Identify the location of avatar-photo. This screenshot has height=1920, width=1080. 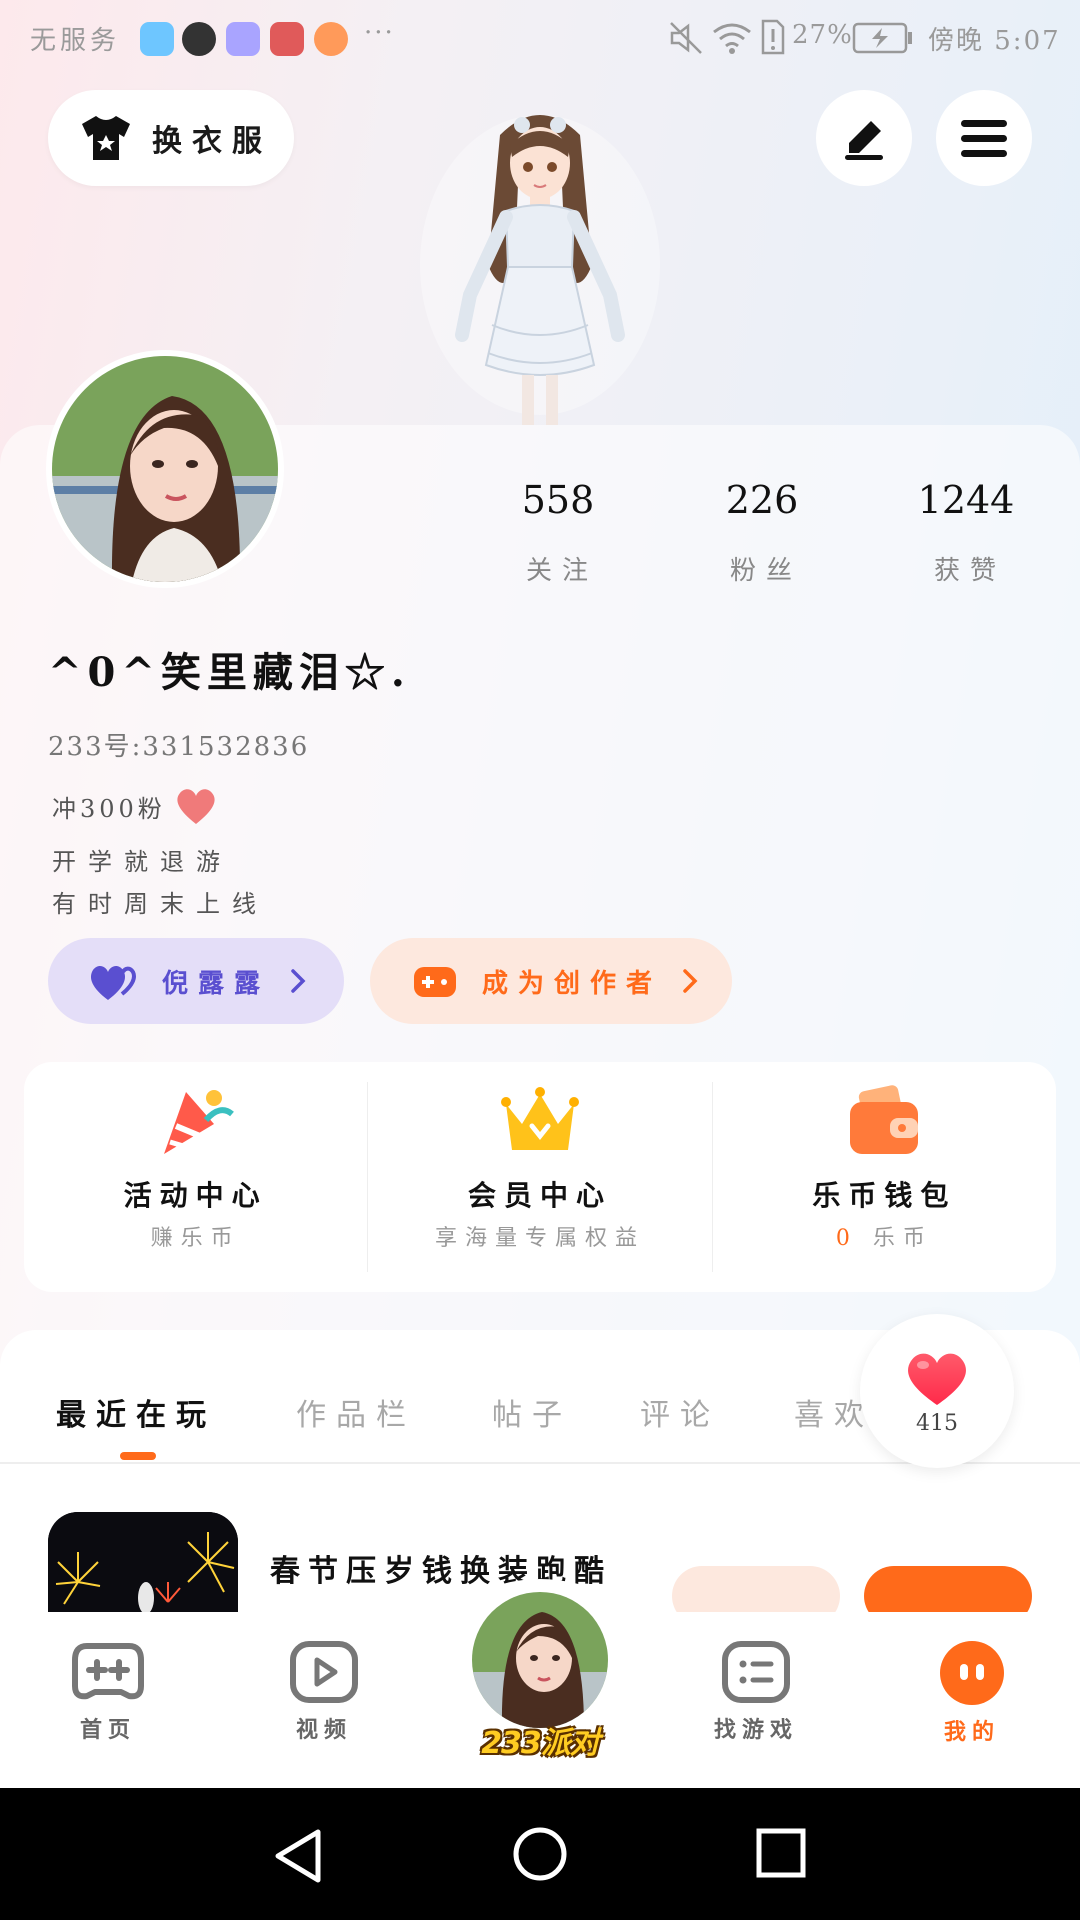
(165, 469).